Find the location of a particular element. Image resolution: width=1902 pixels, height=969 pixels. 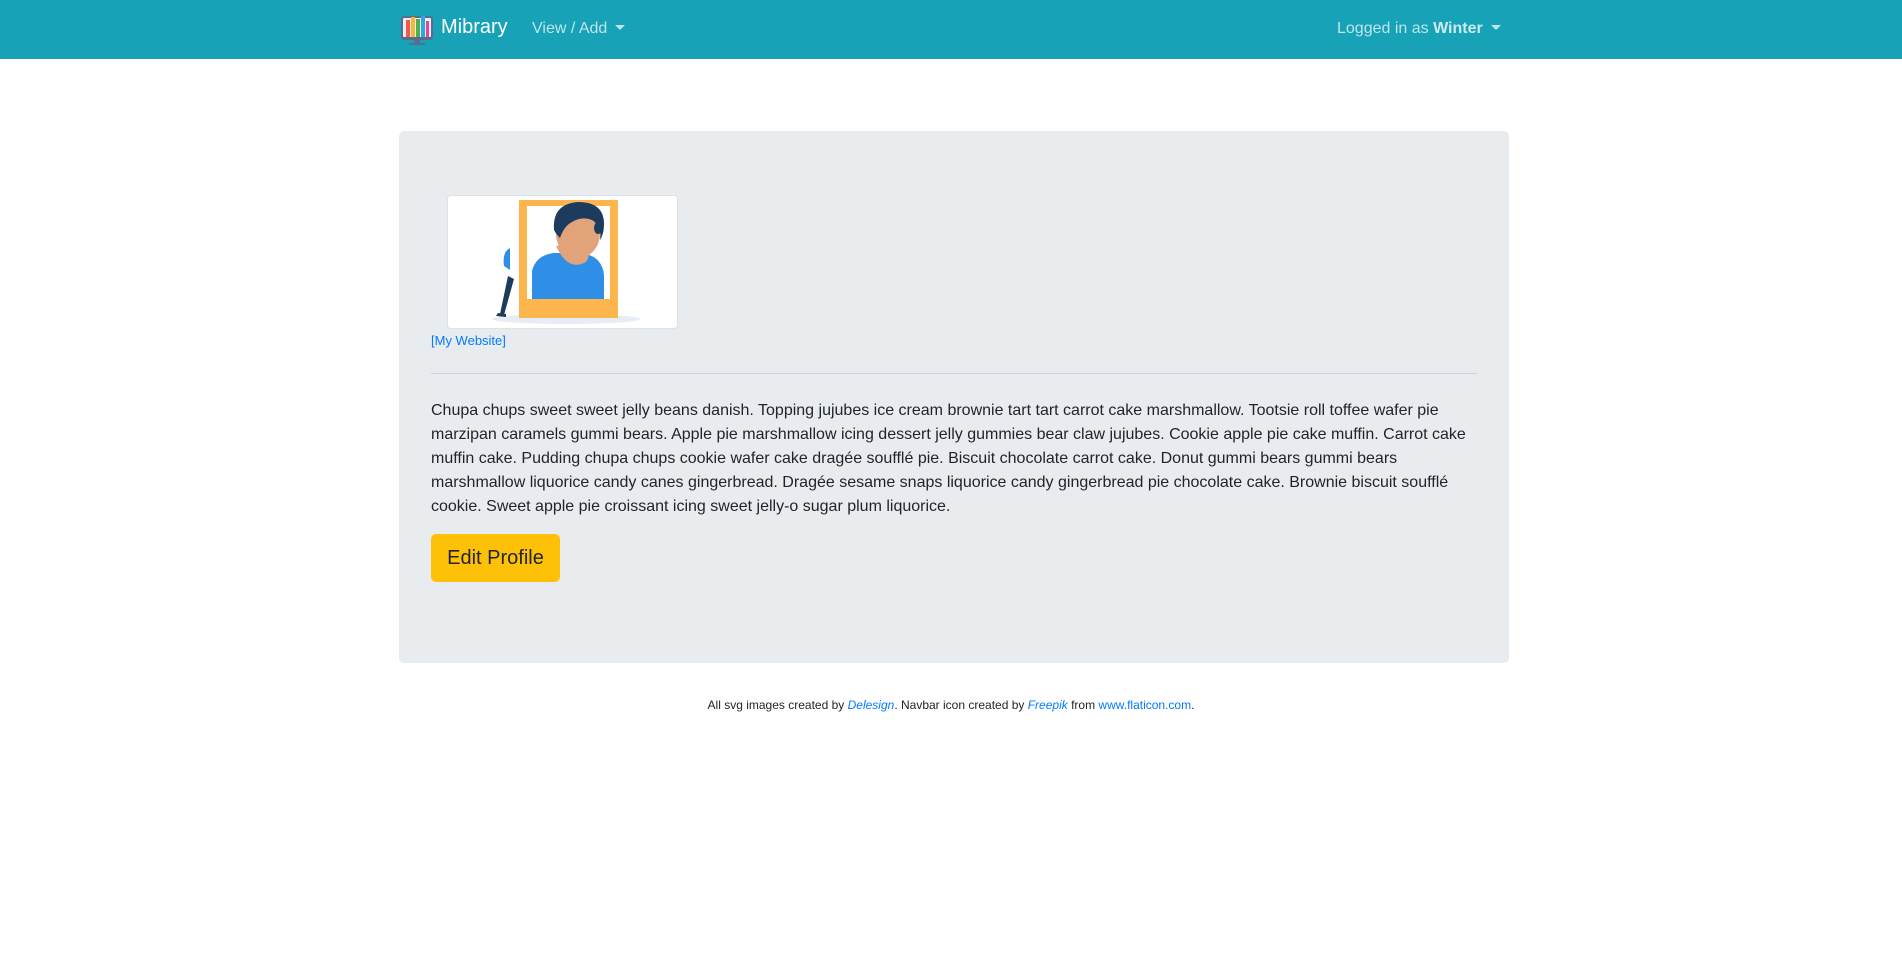

brand-name: Mibrary is located at coordinates (474, 27).